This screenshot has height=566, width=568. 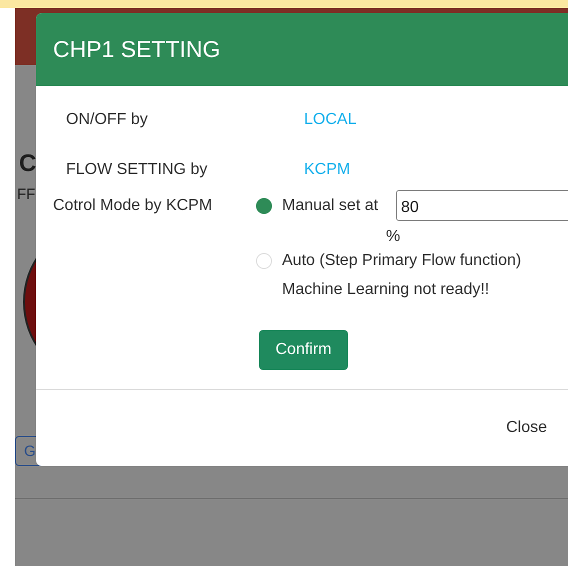 I want to click on setting-value: LOCAL, so click(x=330, y=120).